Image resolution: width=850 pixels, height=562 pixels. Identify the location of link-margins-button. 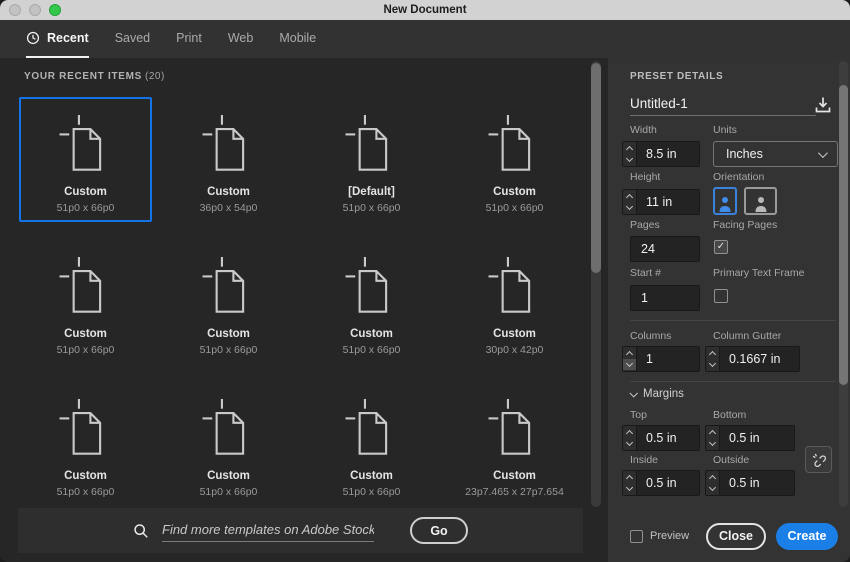
(818, 459).